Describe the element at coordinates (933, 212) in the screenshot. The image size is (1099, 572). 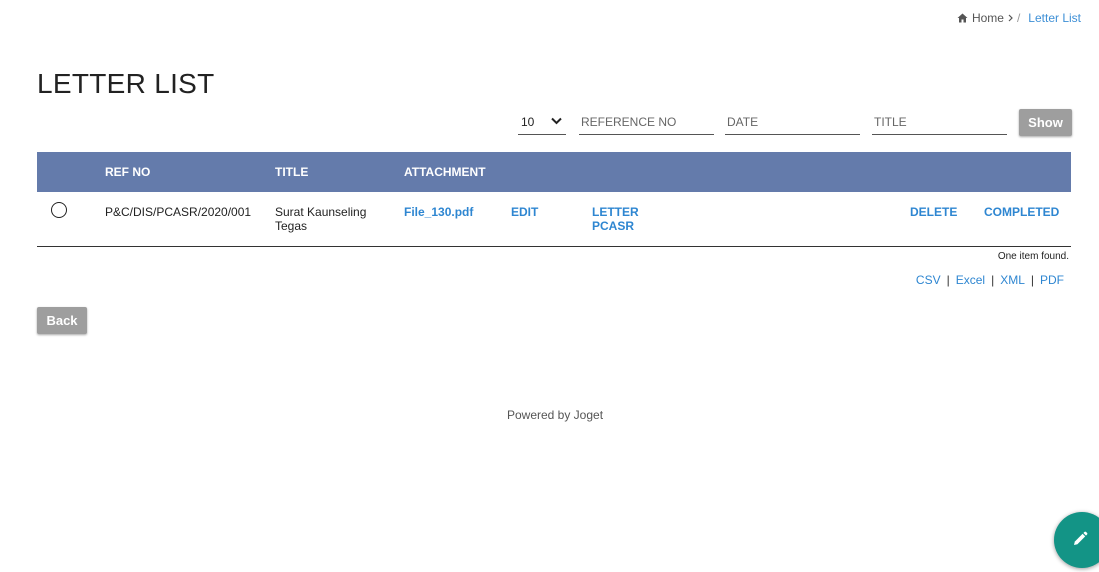
I see `delete-link: DELETE` at that location.